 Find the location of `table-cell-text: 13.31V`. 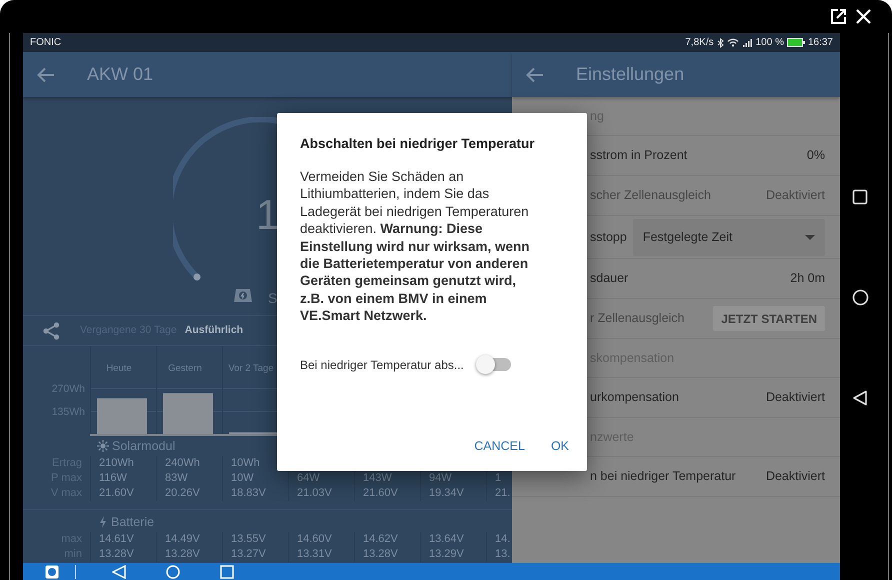

table-cell-text: 13.31V is located at coordinates (314, 554).